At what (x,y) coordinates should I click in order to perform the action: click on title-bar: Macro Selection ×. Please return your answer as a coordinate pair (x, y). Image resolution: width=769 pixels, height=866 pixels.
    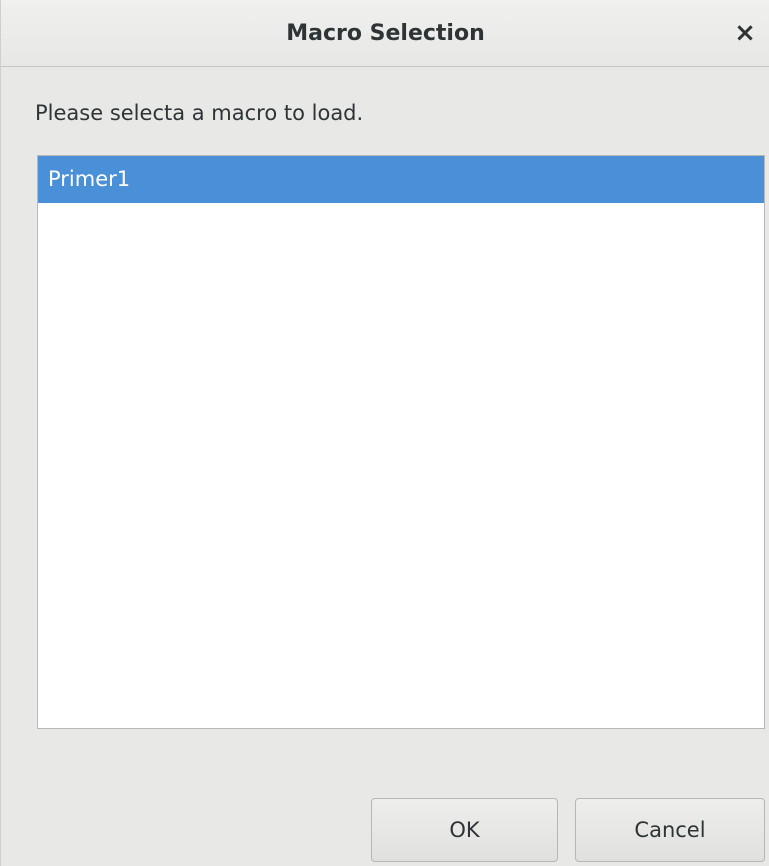
    Looking at the image, I should click on (385, 33).